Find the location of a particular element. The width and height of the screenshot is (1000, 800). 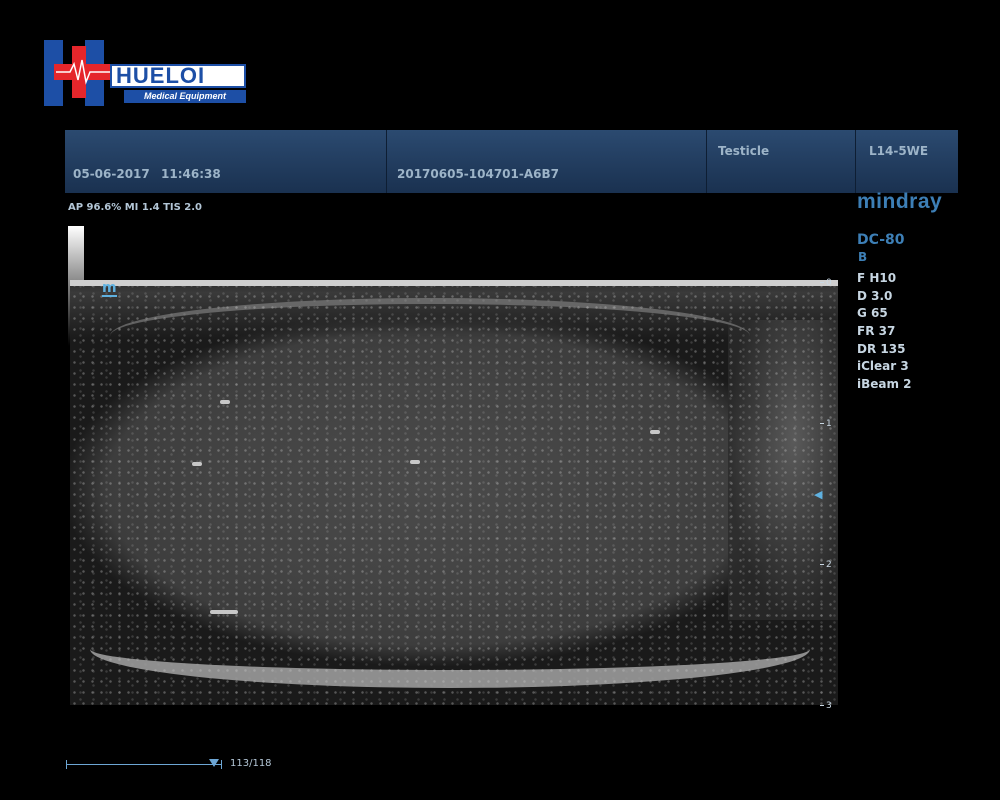

cine-track is located at coordinates (143, 764).